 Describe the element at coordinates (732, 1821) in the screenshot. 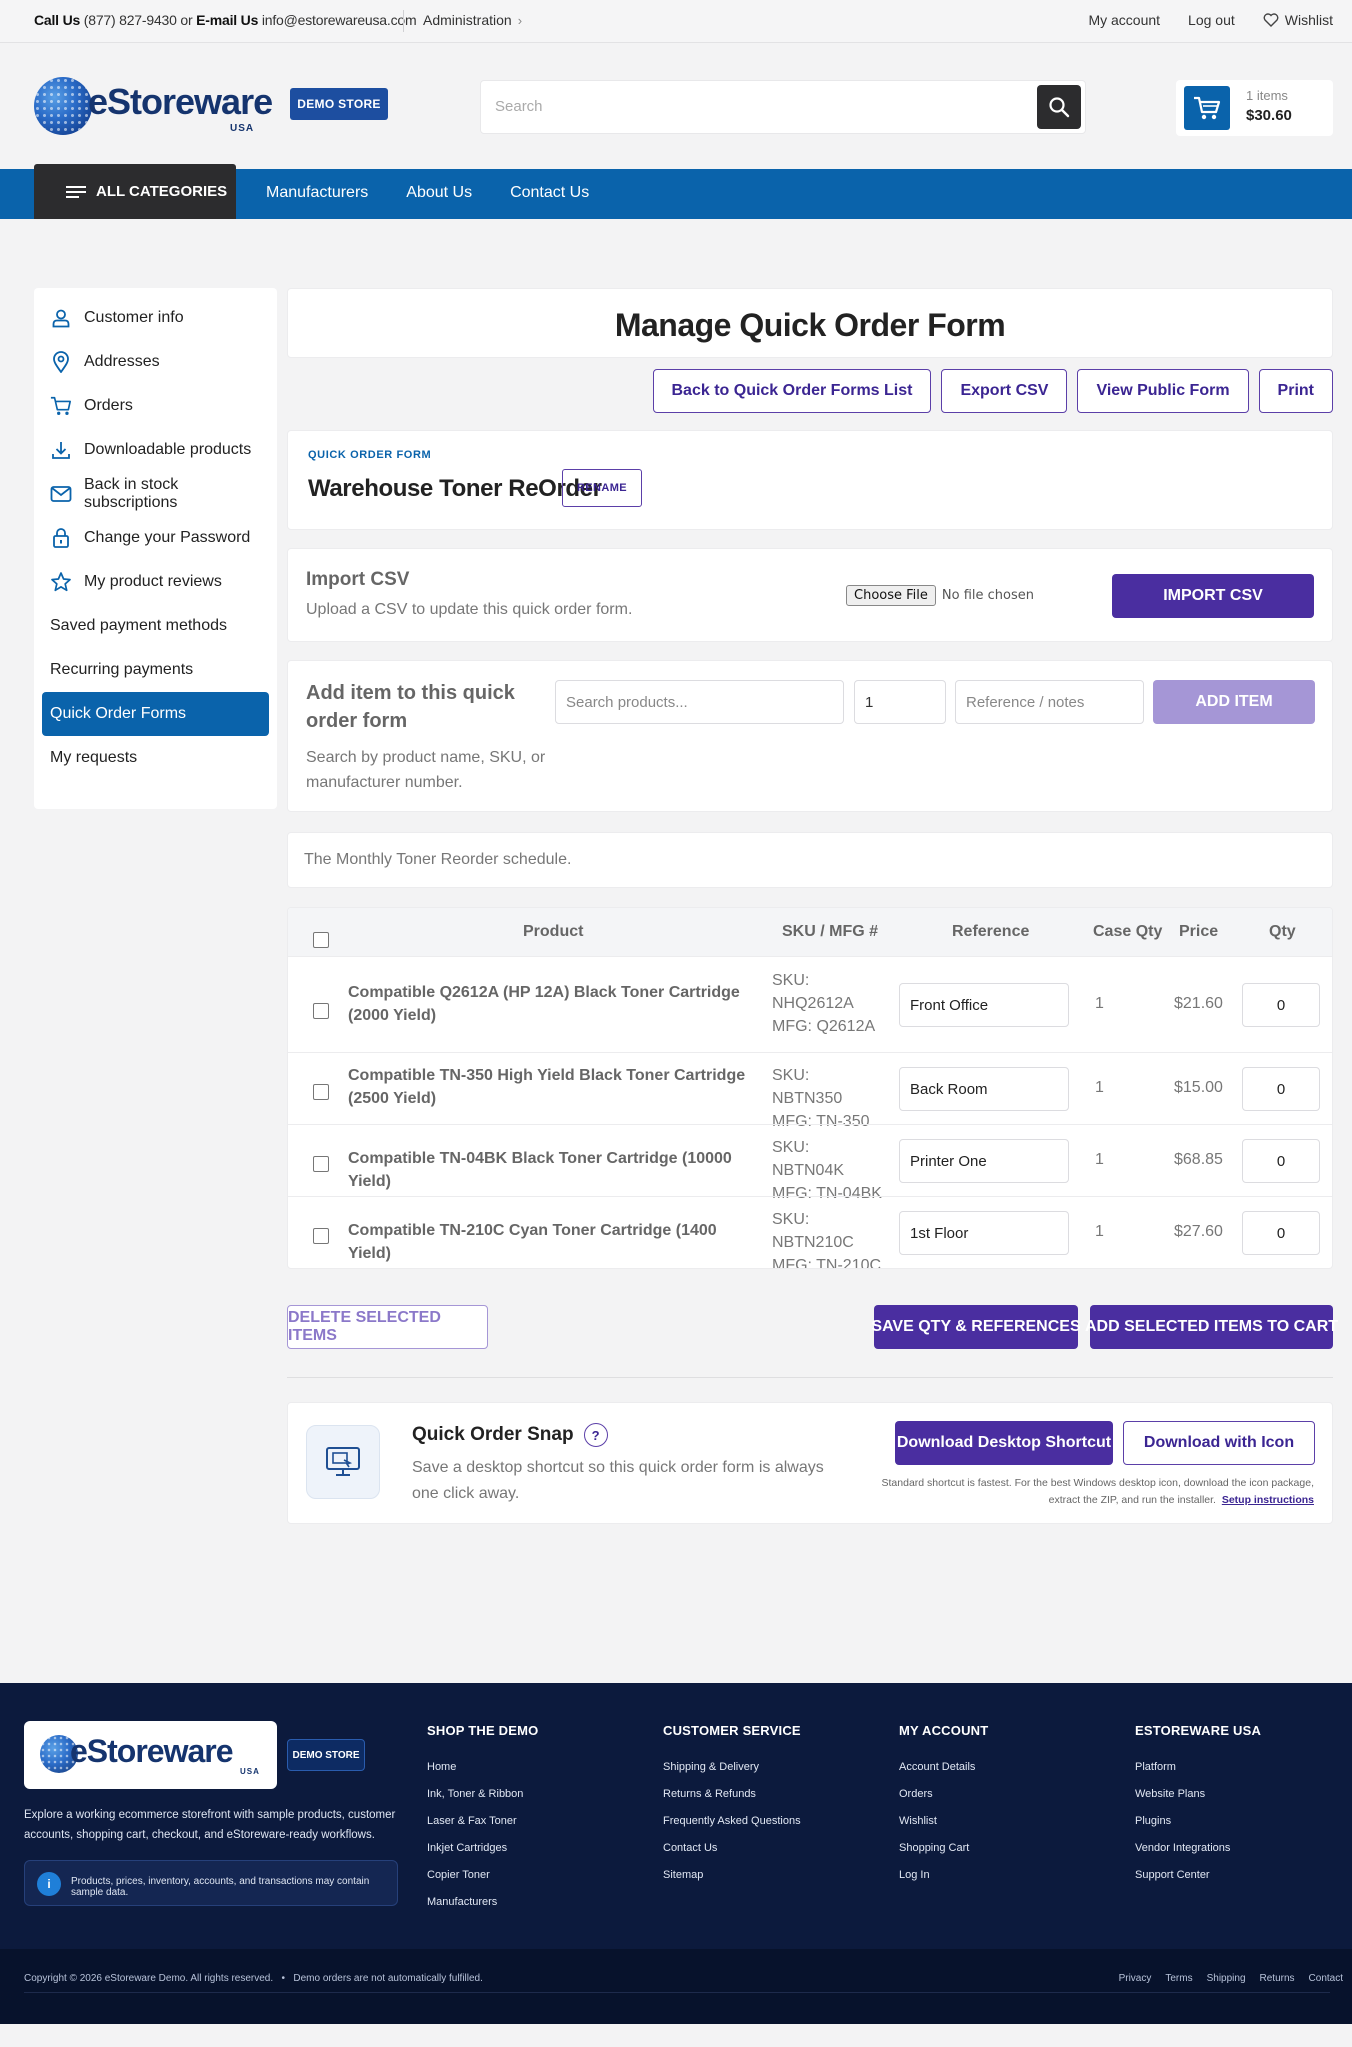

I see `footer-link: Frequently Asked Questions` at that location.